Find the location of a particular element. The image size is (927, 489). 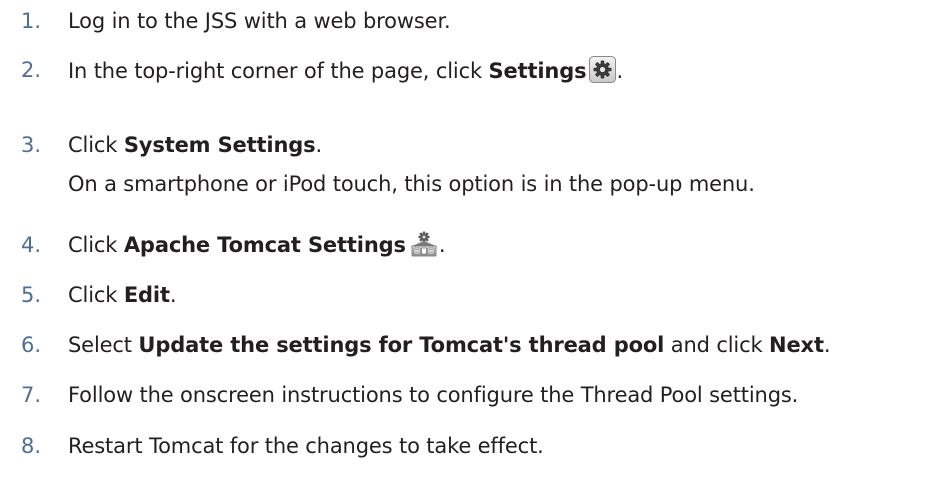

step-number: 1. is located at coordinates (31, 21).